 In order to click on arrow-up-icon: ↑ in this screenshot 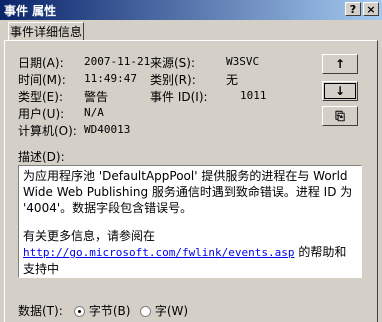, I will do `click(340, 64)`.